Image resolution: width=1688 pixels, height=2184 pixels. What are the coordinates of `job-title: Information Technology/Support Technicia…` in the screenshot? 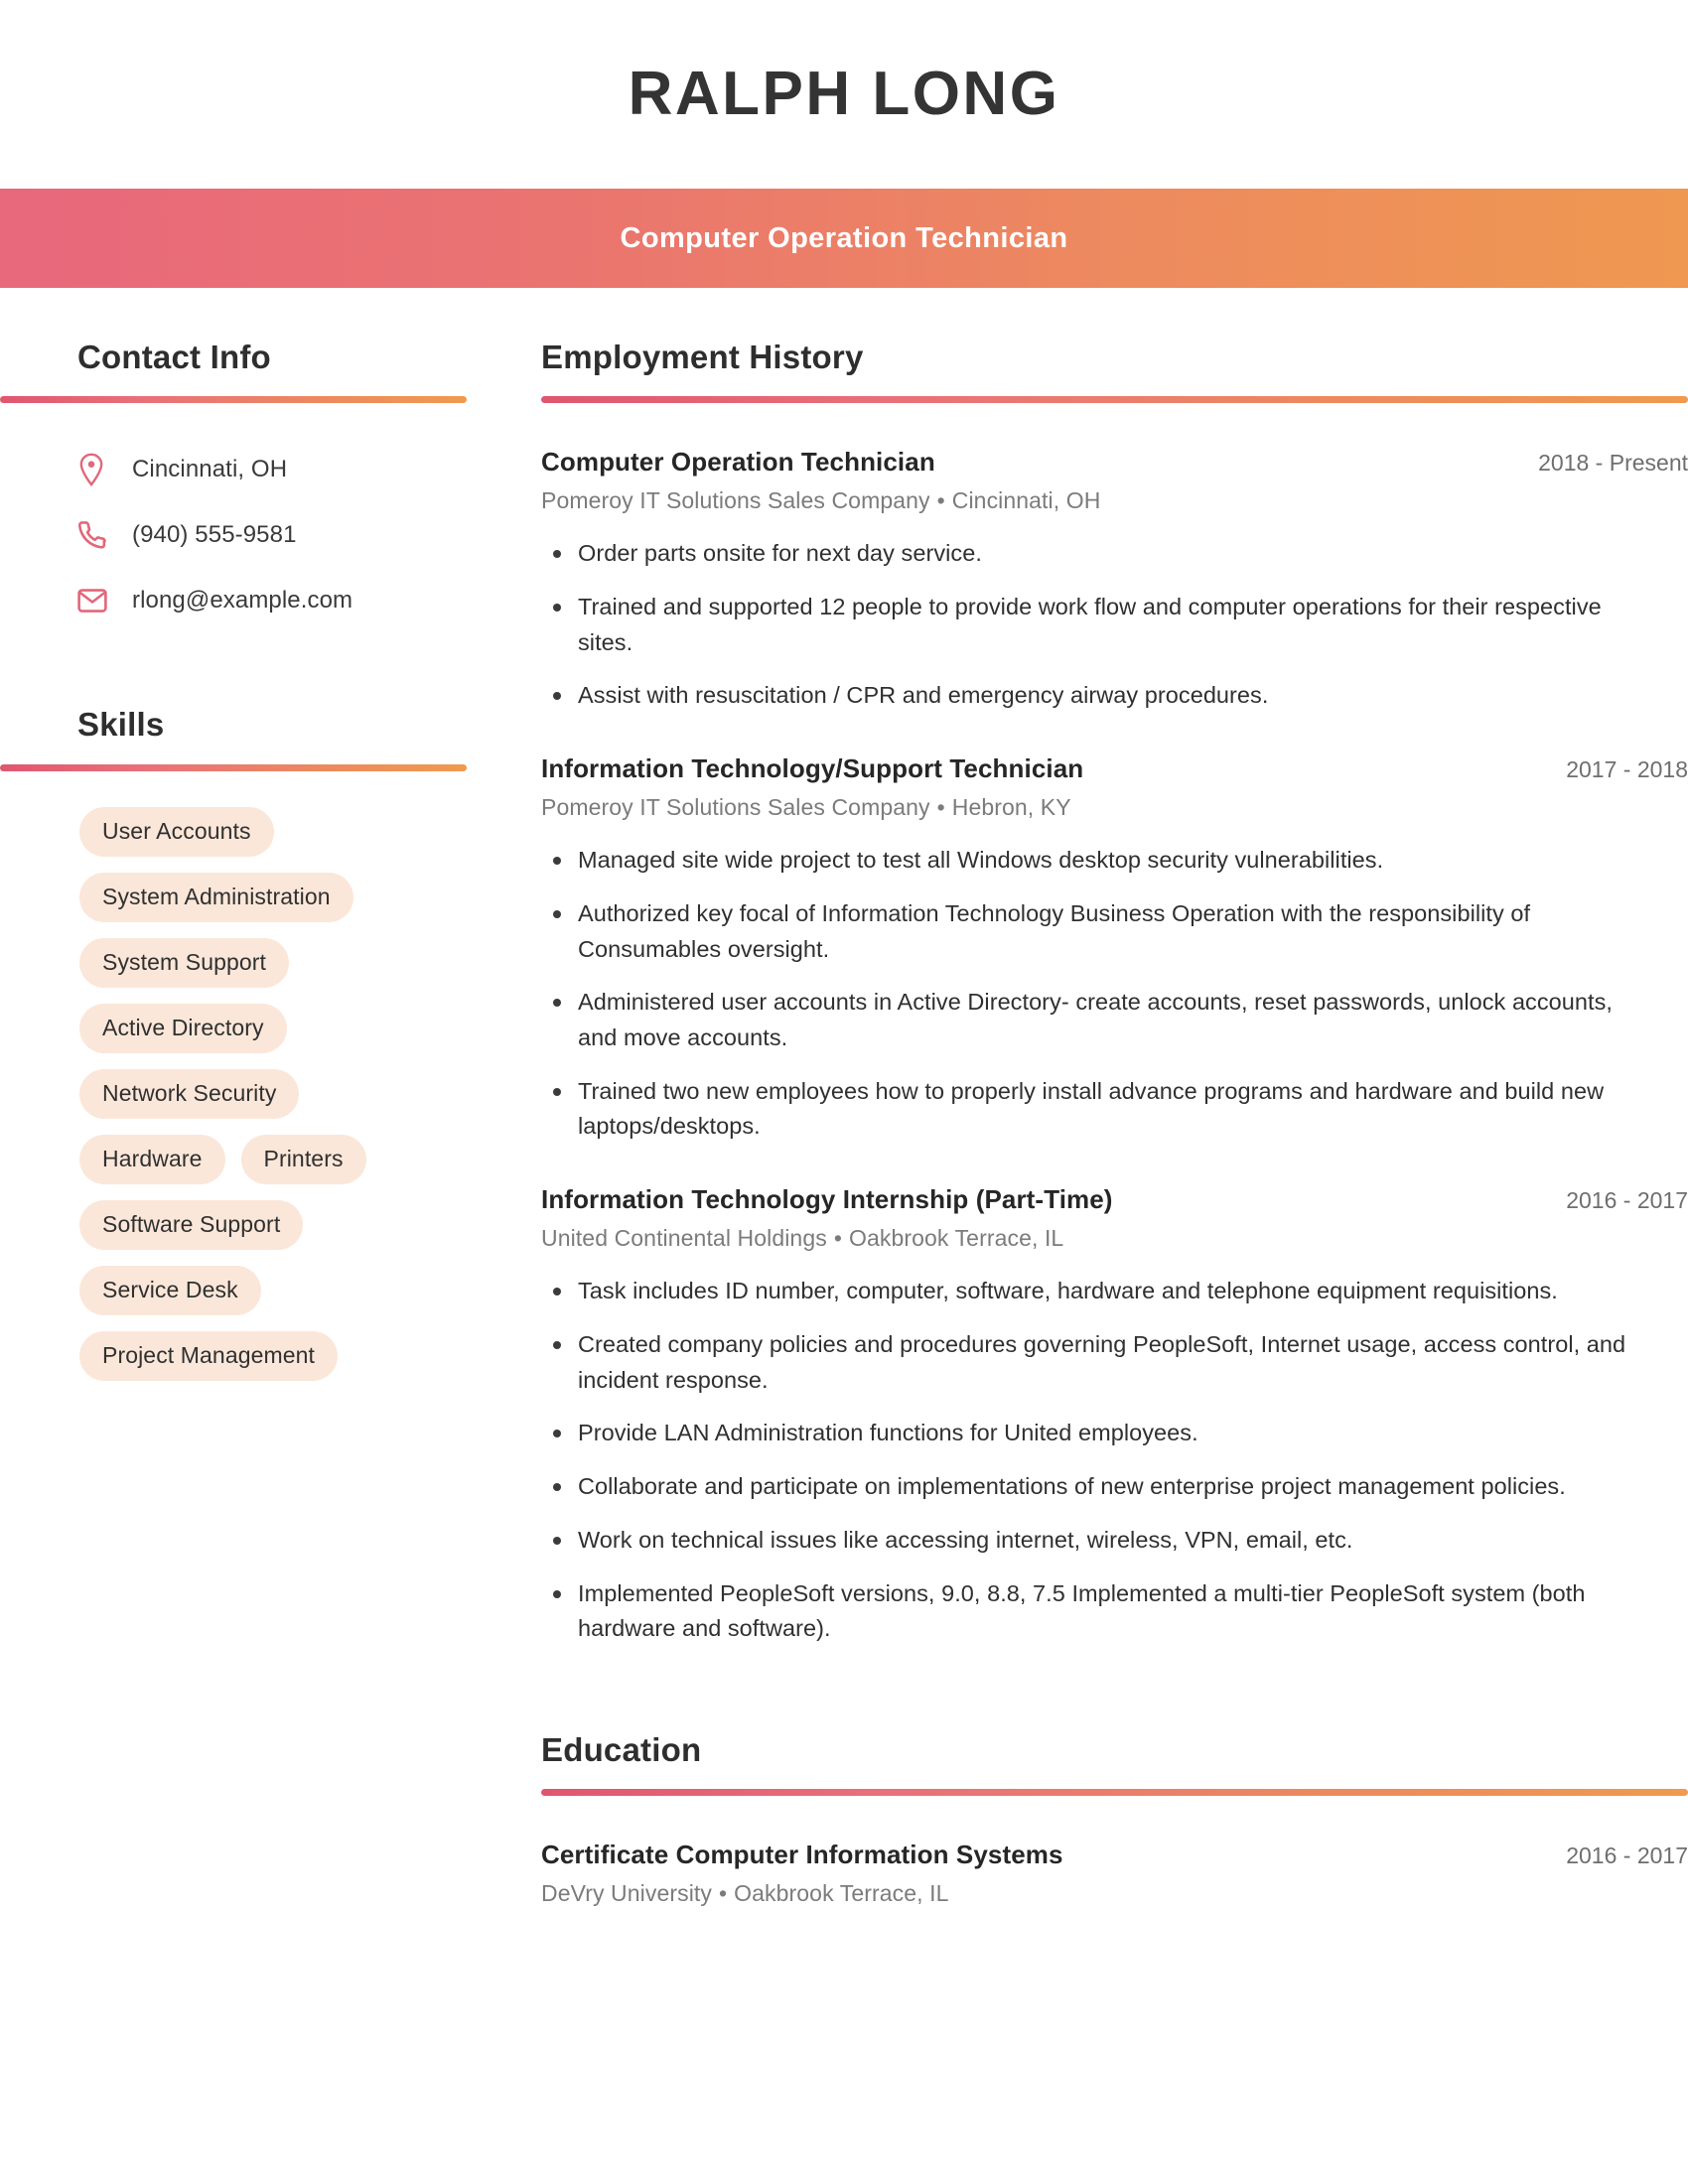 It's located at (812, 768).